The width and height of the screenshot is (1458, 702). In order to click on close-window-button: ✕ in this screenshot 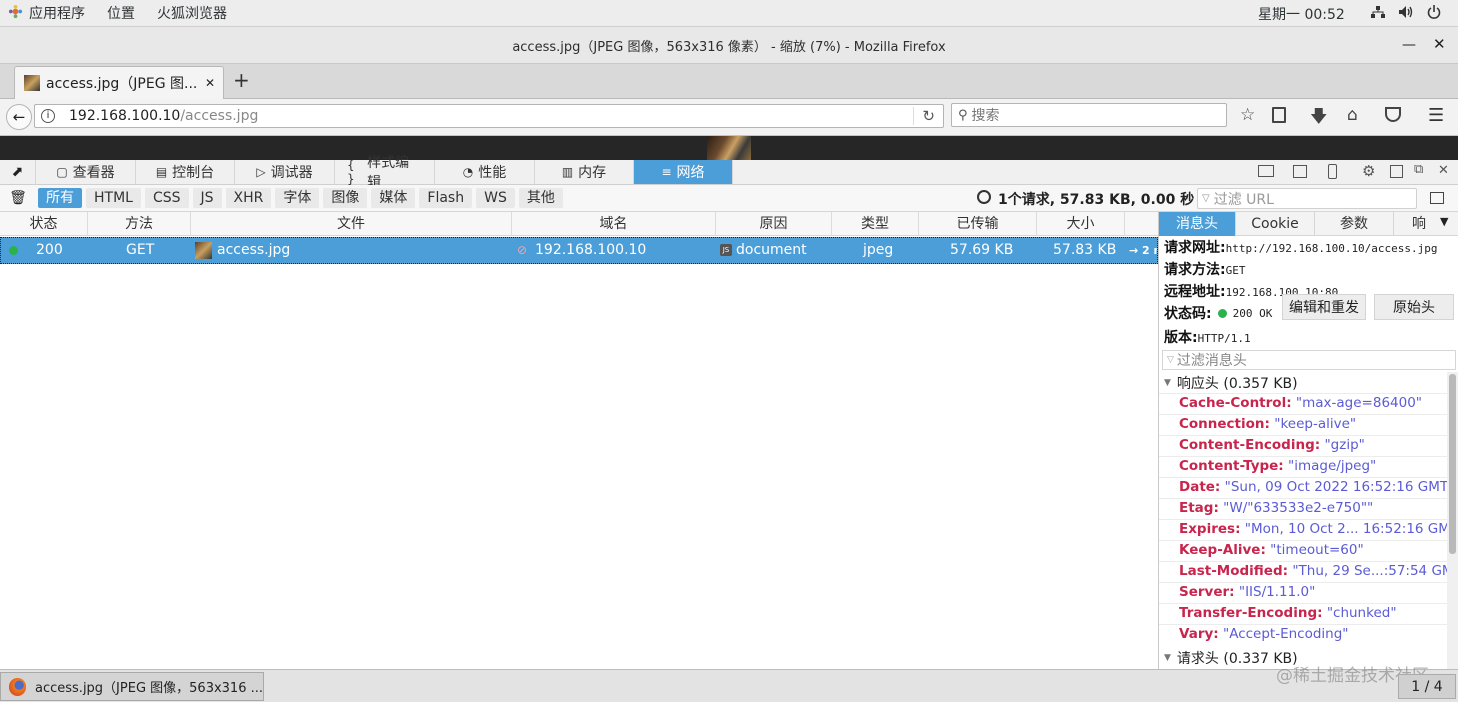, I will do `click(1439, 44)`.